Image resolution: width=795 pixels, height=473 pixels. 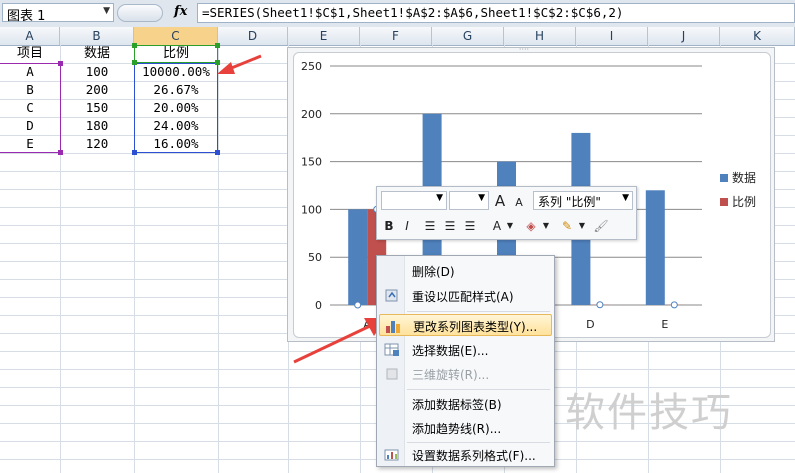 What do you see at coordinates (30, 108) in the screenshot?
I see `category-range-highlight` at bounding box center [30, 108].